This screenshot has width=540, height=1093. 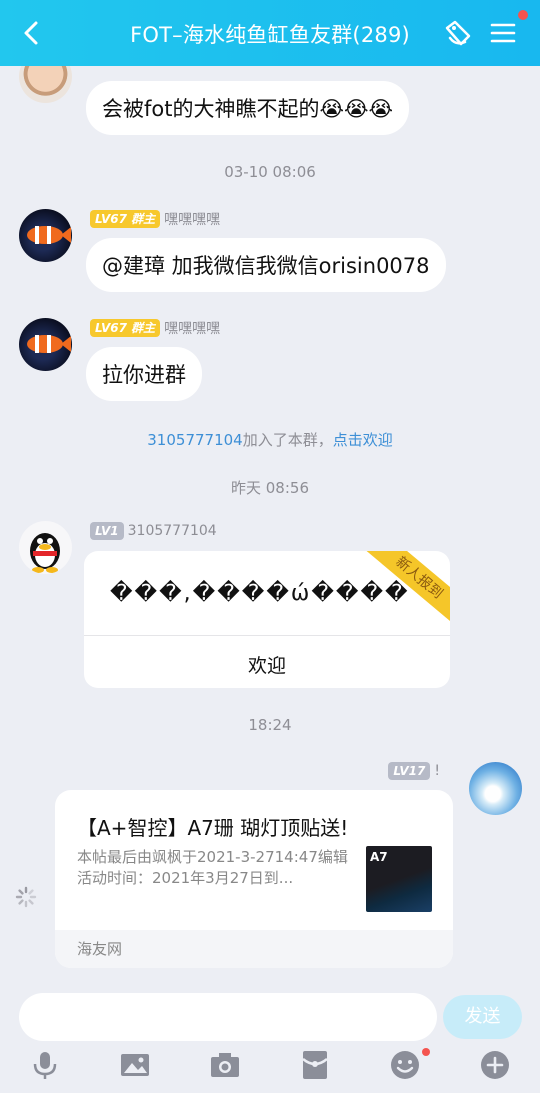 What do you see at coordinates (503, 33) in the screenshot?
I see `menu-icon` at bounding box center [503, 33].